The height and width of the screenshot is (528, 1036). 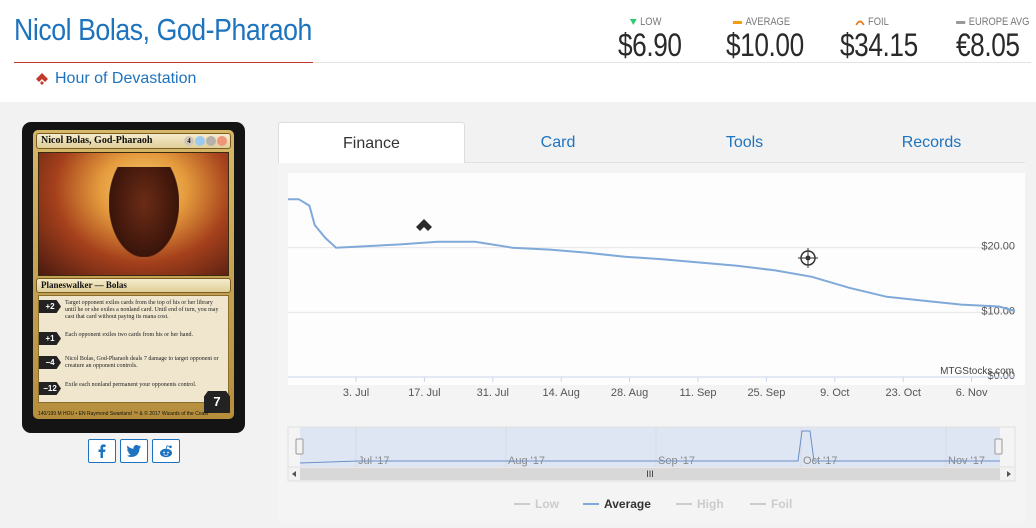 I want to click on average-bar-icon, so click(x=737, y=22).